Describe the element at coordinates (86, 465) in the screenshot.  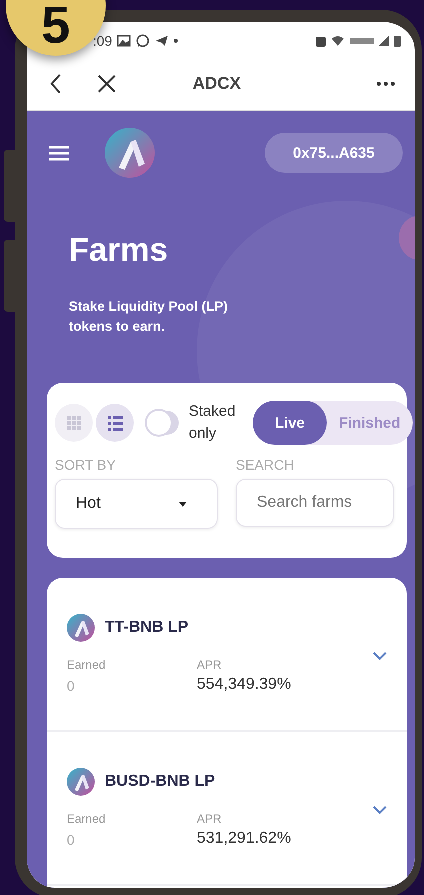
I see `field-label: SORT BY` at that location.